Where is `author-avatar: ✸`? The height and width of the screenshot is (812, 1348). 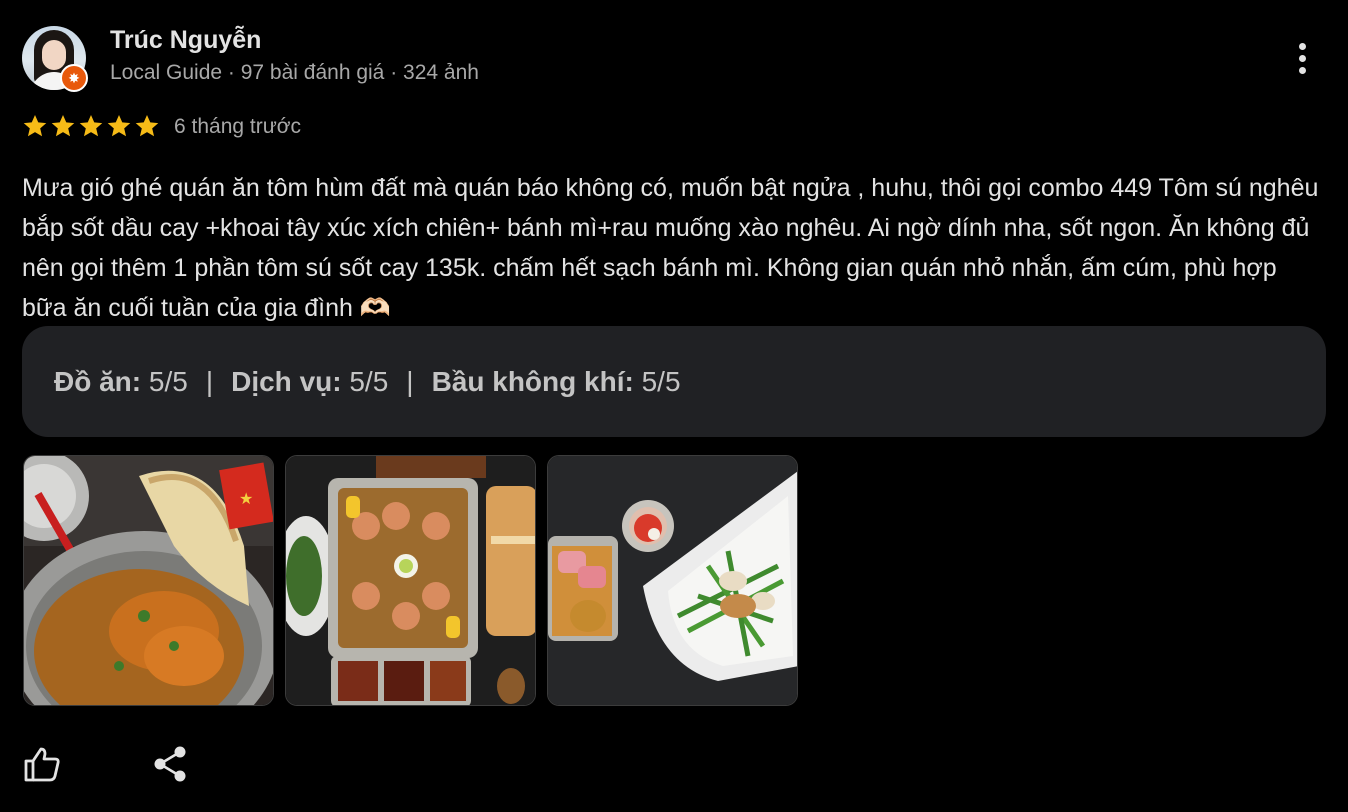 author-avatar: ✸ is located at coordinates (55, 59).